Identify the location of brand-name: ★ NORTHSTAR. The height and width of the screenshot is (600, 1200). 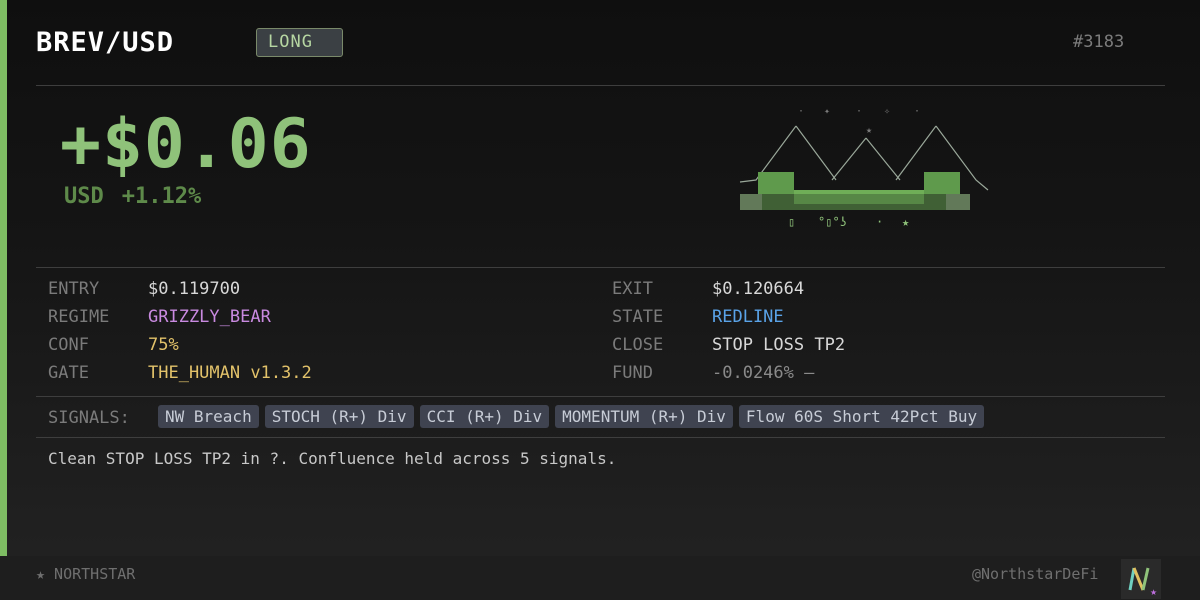
(86, 574).